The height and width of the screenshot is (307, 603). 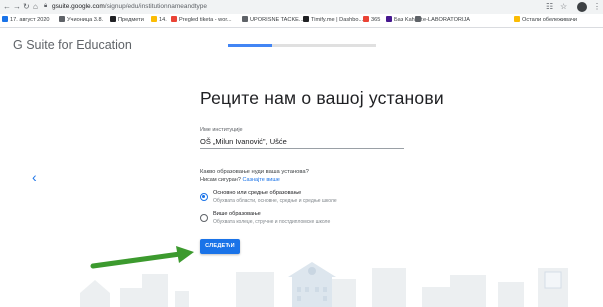 I want to click on institution-name-label: Име институције, so click(x=221, y=130).